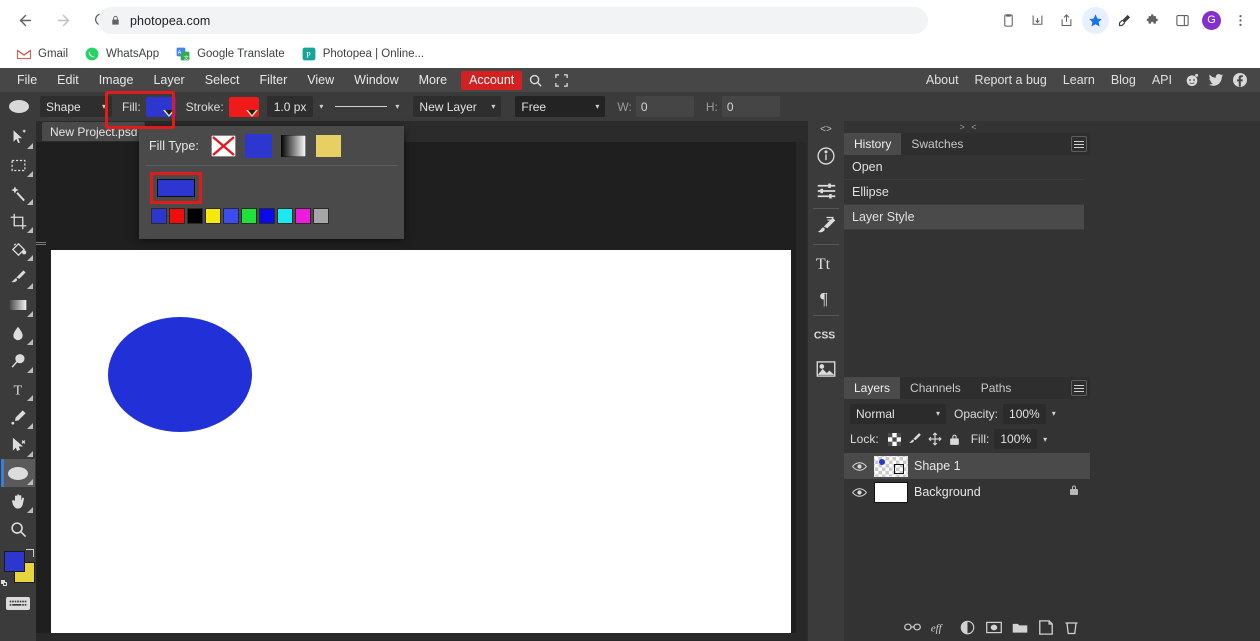  I want to click on gradient-tool, so click(18, 305).